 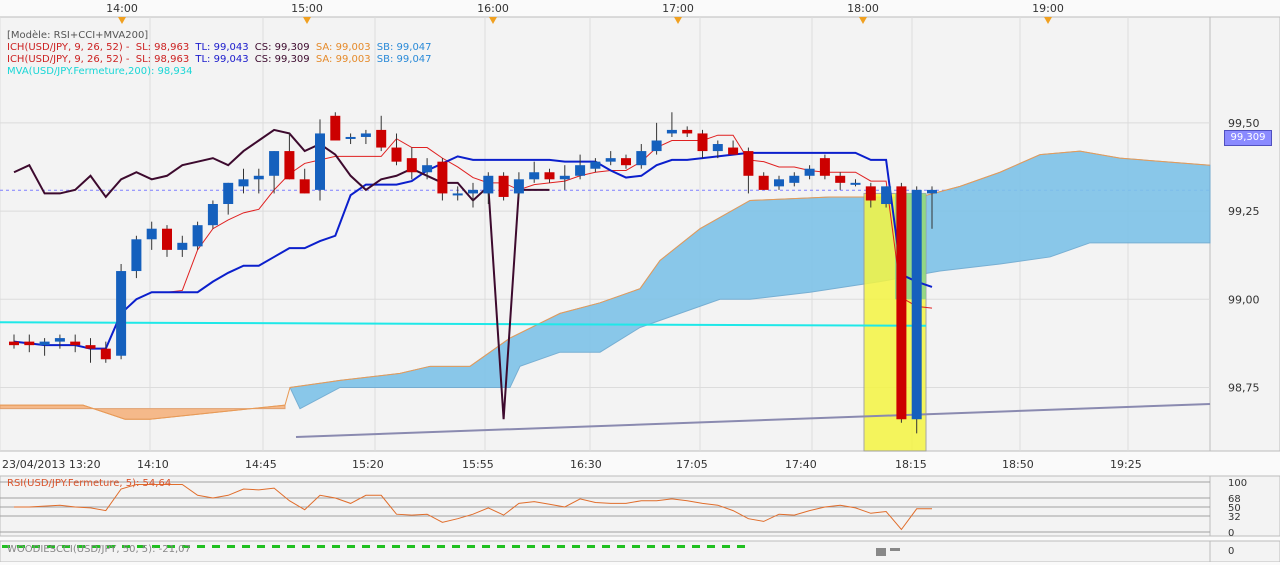 What do you see at coordinates (1237, 483) in the screenshot?
I see `rsi-level-label: 100` at bounding box center [1237, 483].